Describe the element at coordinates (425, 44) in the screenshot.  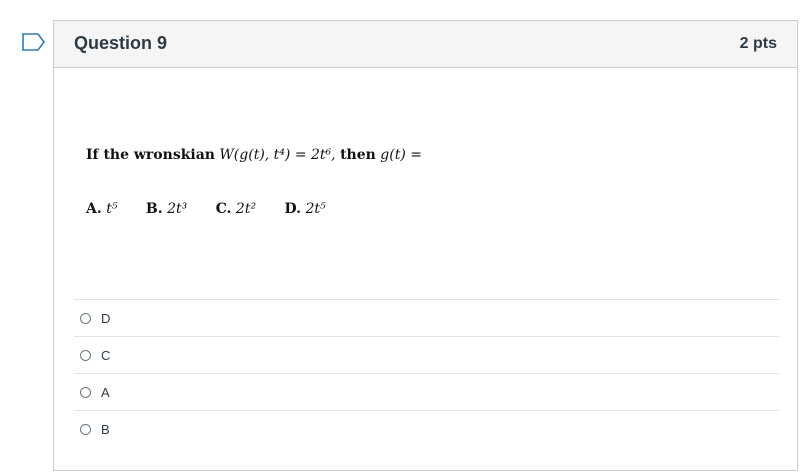
I see `question-header: Question 9 2 pts` at that location.